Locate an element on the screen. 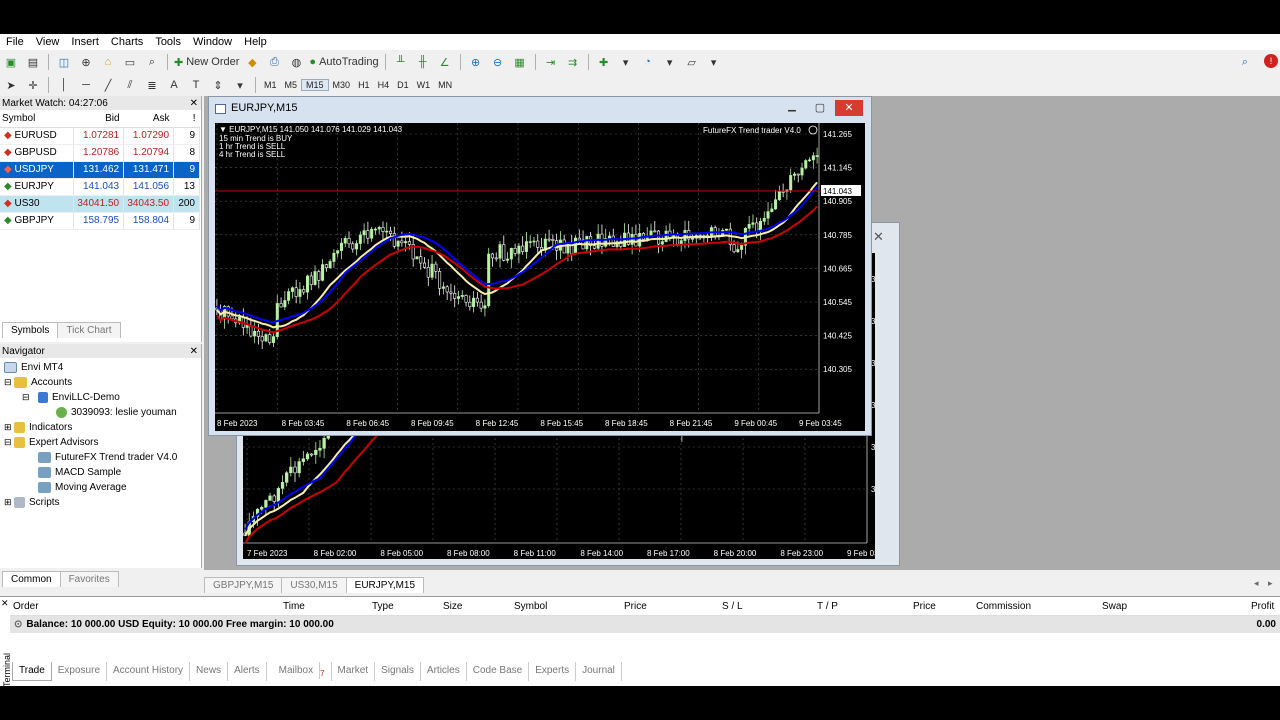  menu-insert: Insert is located at coordinates (85, 42).